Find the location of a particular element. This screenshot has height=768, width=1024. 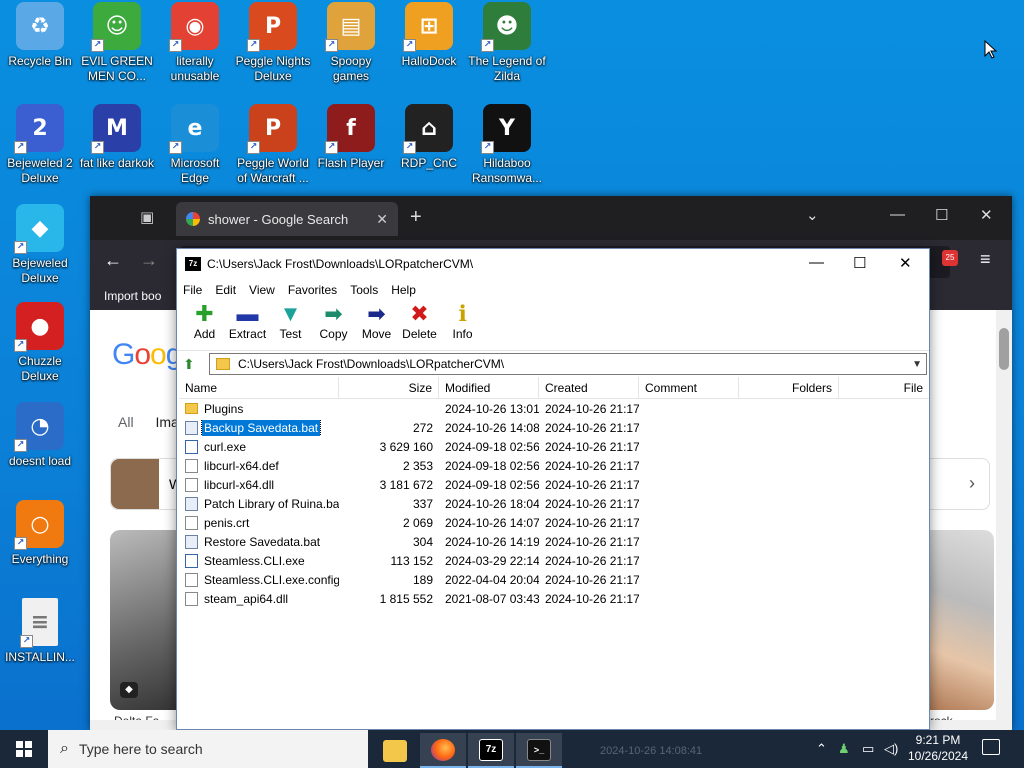

desktop-icon: ☻ ↗ The Legend of Zilda is located at coordinates (507, 48).